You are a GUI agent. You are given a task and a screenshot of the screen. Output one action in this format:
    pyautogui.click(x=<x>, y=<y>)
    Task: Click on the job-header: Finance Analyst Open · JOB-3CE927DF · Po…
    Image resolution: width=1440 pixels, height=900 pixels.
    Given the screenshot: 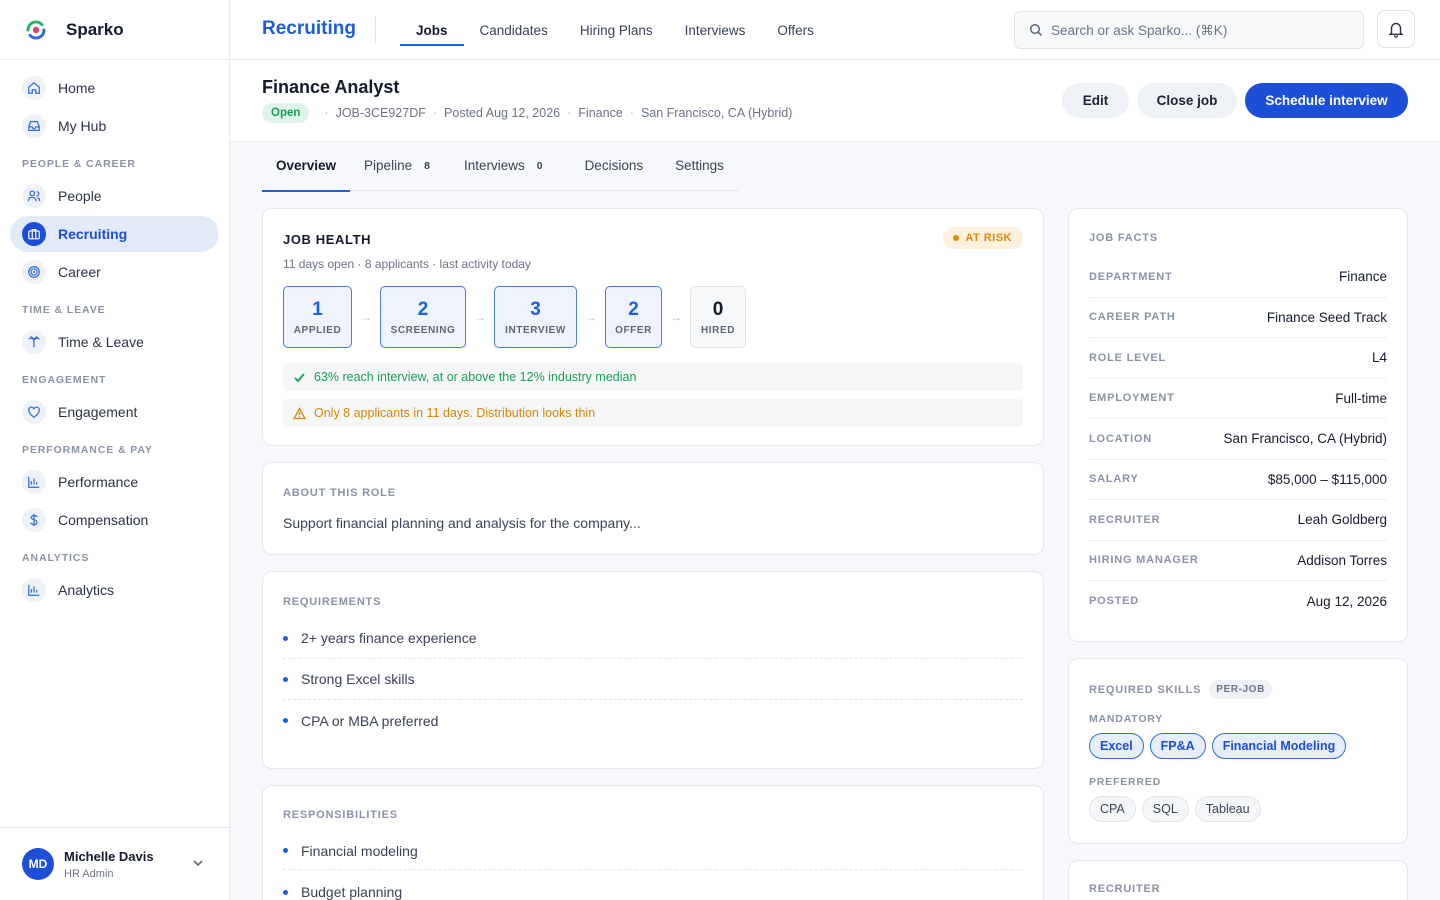 What is the action you would take?
    pyautogui.click(x=835, y=101)
    